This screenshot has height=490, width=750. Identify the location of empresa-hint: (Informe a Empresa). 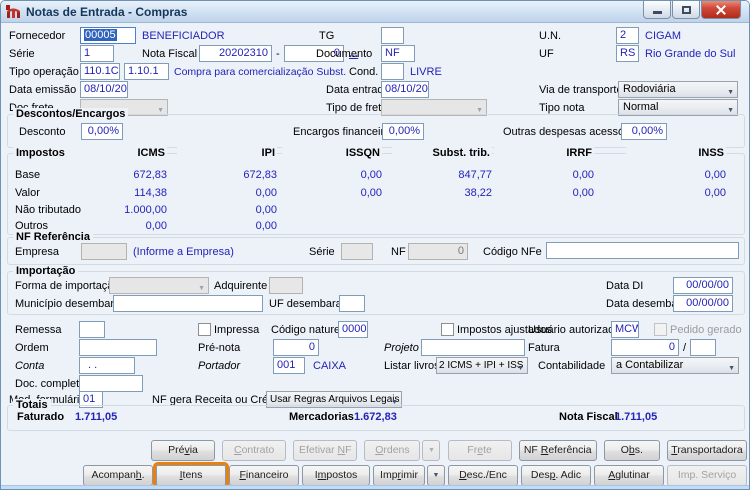
(183, 252).